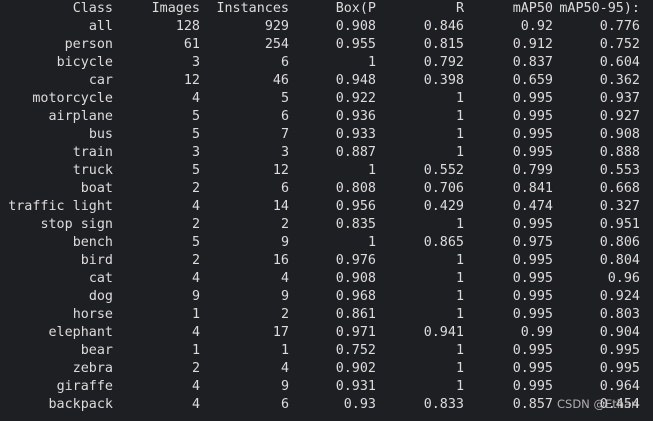  What do you see at coordinates (326, 333) in the screenshot?
I see `table-row: elephant 4 17 0.971 0.941 0.99 0.904` at bounding box center [326, 333].